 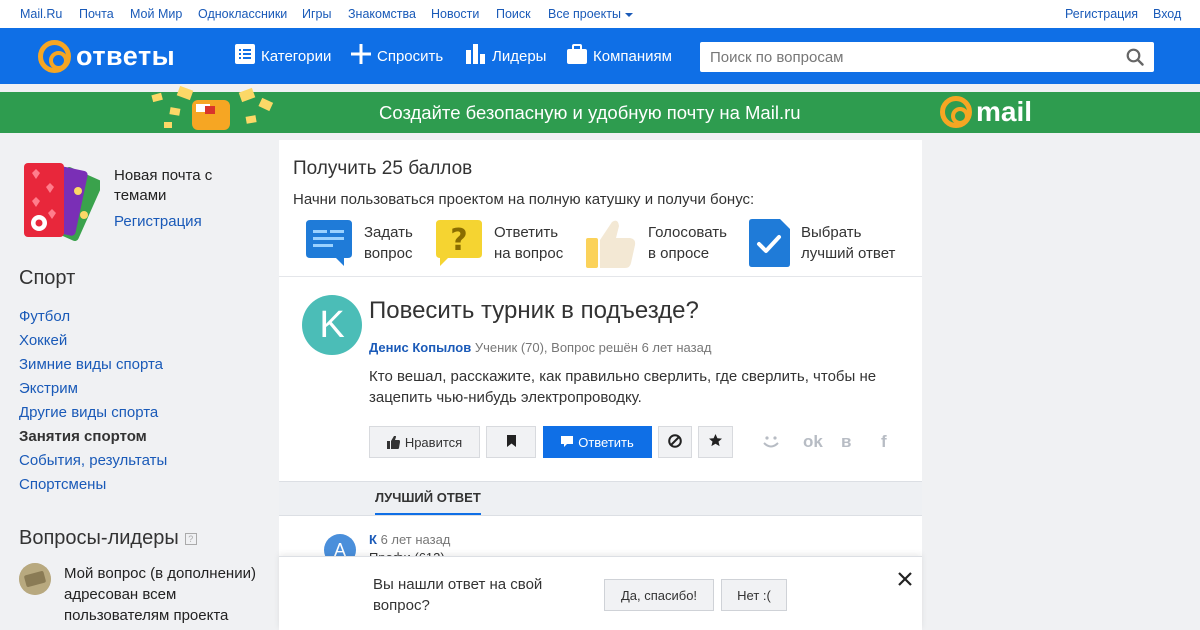 I want to click on search-box, so click(x=927, y=57).